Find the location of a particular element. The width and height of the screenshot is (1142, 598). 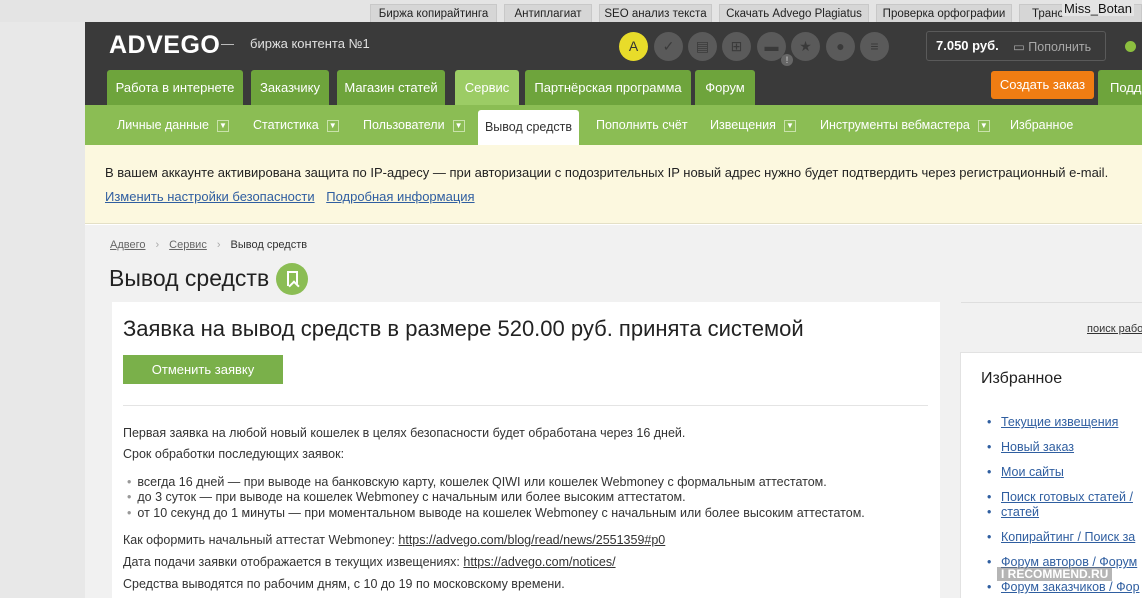

page-title: Вывод средств is located at coordinates (189, 278).